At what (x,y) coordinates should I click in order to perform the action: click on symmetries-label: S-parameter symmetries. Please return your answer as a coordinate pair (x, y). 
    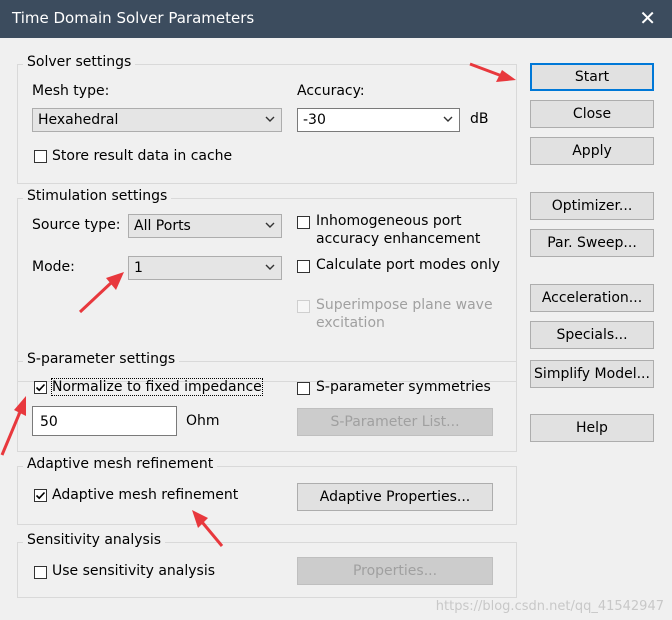
    Looking at the image, I should click on (403, 387).